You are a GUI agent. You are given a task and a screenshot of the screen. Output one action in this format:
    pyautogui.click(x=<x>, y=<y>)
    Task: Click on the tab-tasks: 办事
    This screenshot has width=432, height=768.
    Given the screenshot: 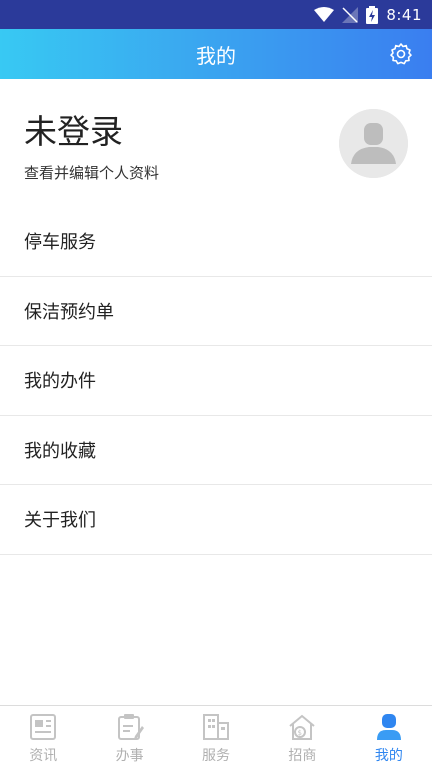 What is the action you would take?
    pyautogui.click(x=129, y=737)
    